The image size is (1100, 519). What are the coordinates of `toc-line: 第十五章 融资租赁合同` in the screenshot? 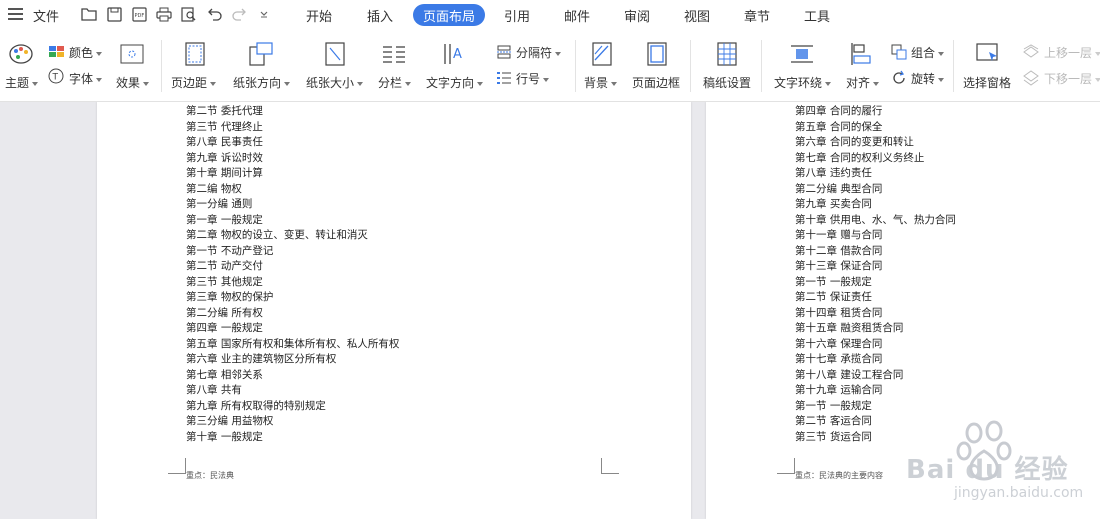 It's located at (849, 328).